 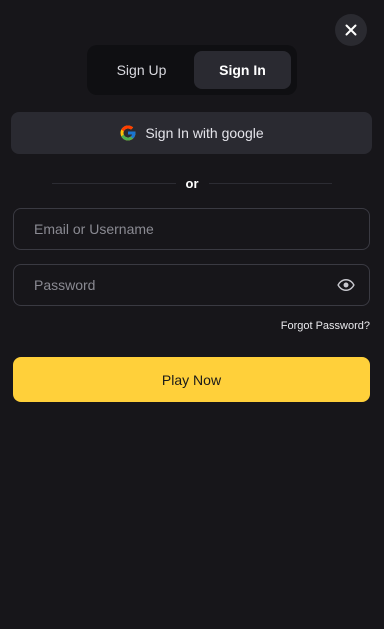 I want to click on email-field-wrapper, so click(x=191, y=229).